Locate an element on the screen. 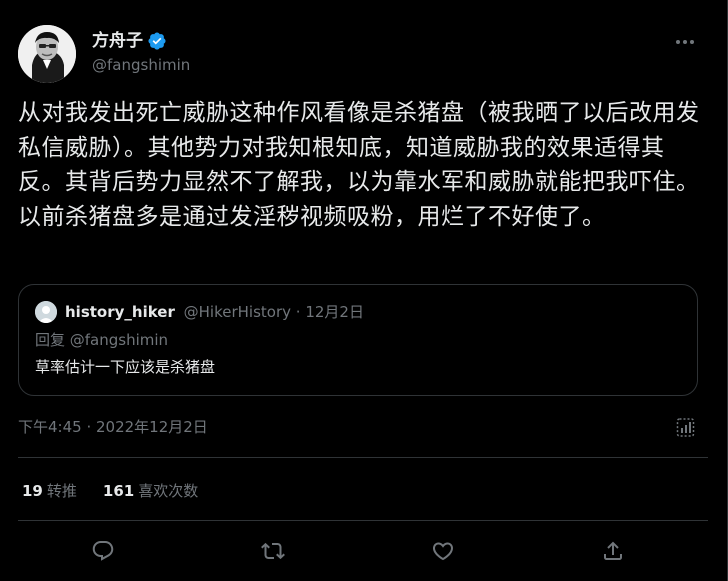  default-avatar-icon is located at coordinates (46, 312).